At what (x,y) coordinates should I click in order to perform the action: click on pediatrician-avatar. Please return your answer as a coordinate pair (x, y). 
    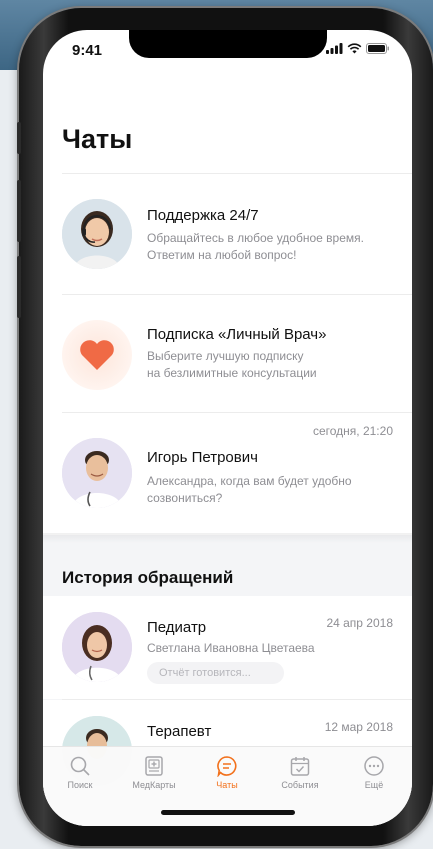
    Looking at the image, I should click on (97, 647).